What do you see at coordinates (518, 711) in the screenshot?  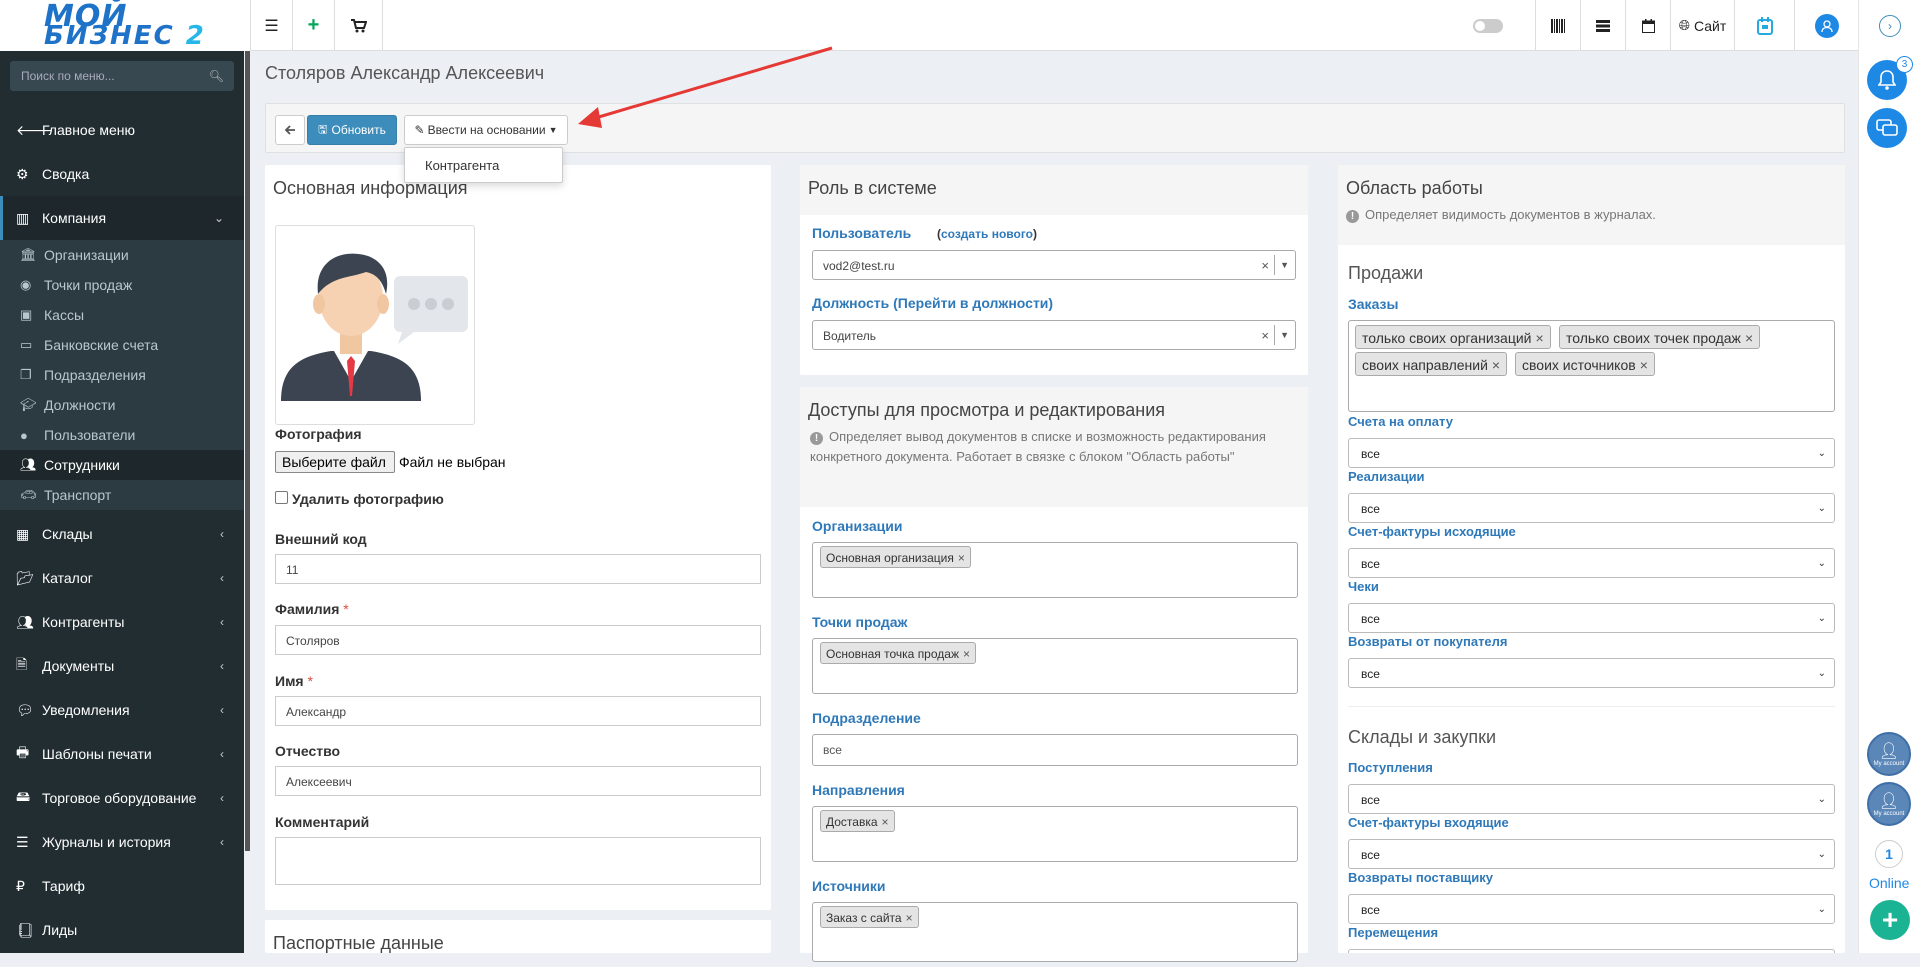 I see `name-field: Александр` at bounding box center [518, 711].